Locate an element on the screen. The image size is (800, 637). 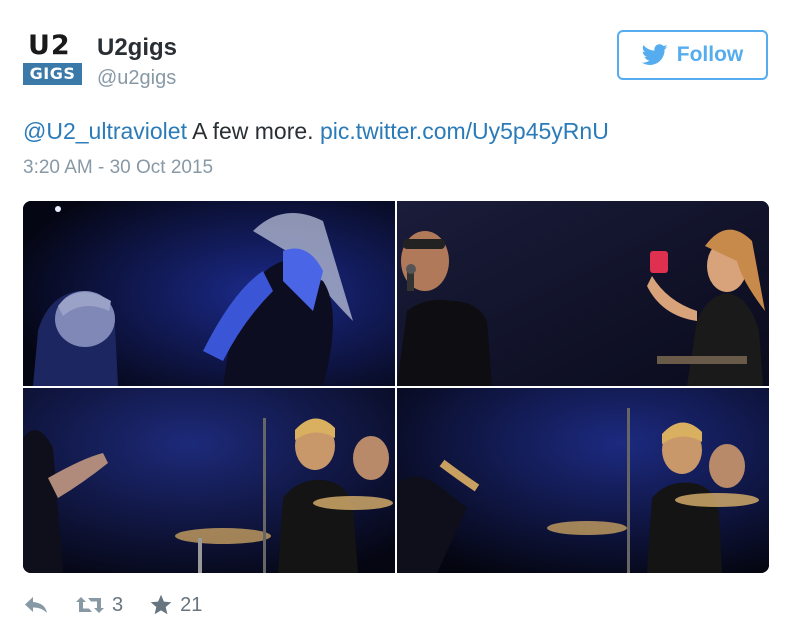
timestamp: 3:20 AM - 30 Oct 2015 is located at coordinates (118, 168).